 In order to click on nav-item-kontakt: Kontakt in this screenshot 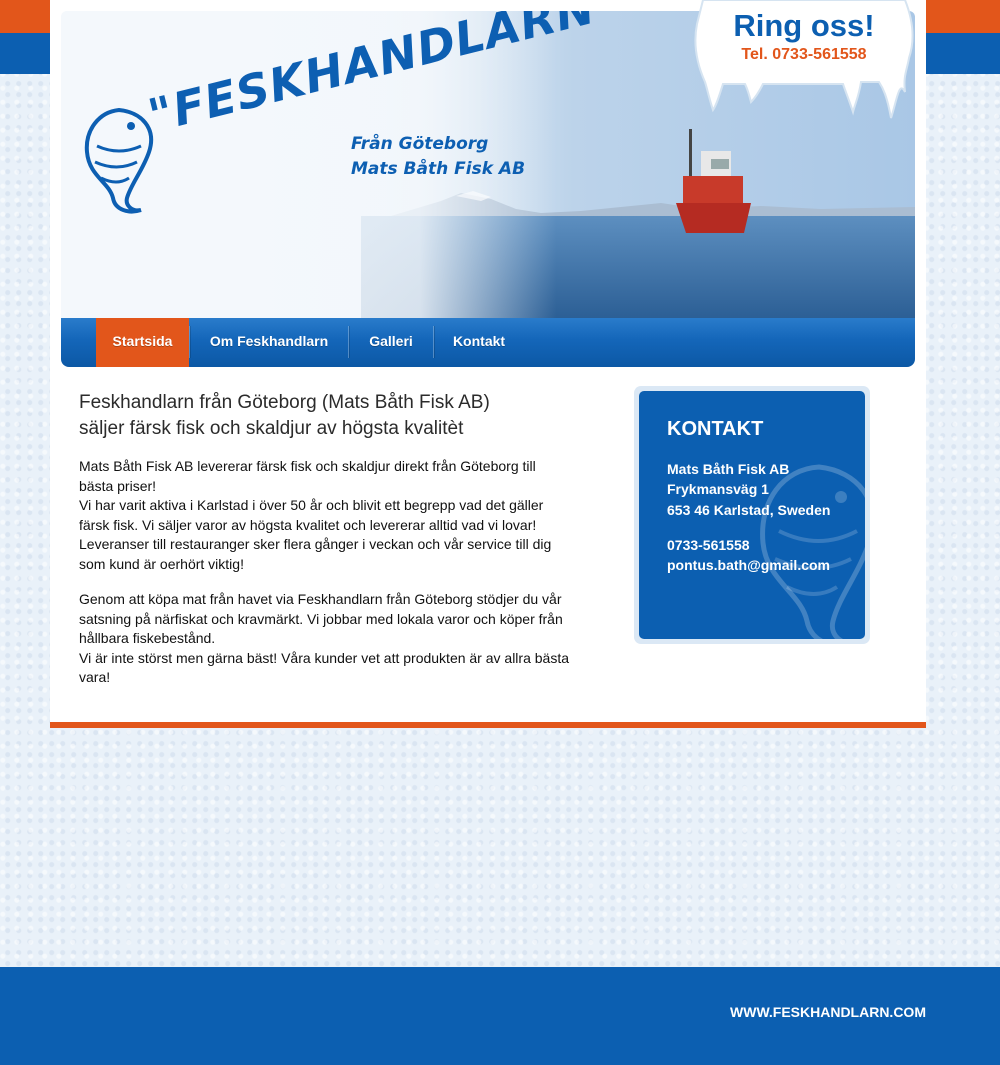, I will do `click(479, 342)`.